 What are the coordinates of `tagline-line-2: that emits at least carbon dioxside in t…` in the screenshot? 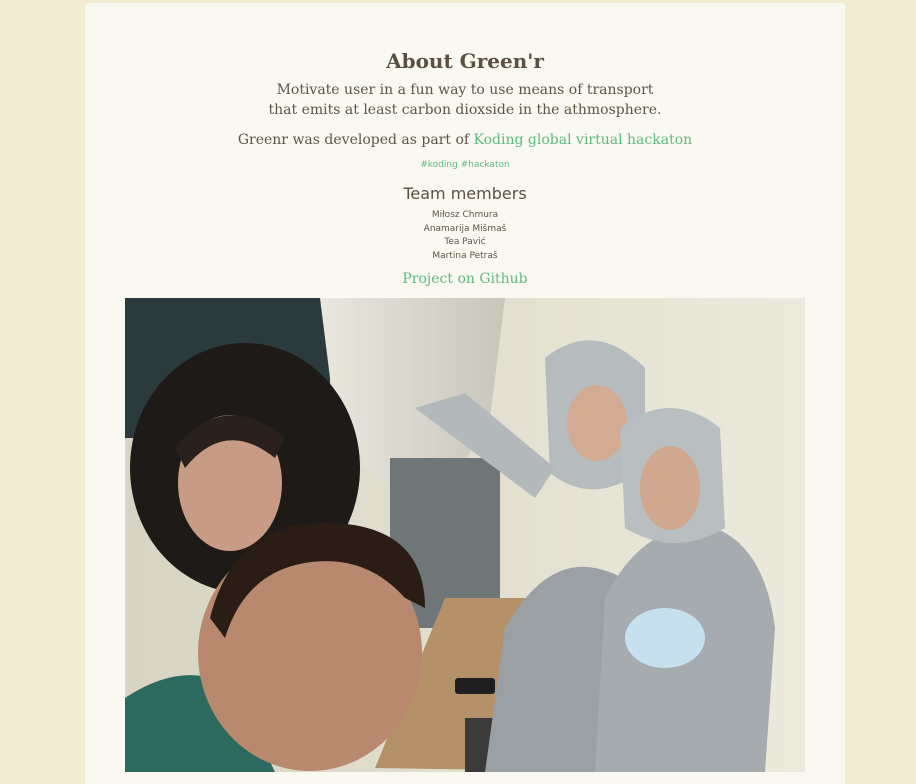 It's located at (465, 110).